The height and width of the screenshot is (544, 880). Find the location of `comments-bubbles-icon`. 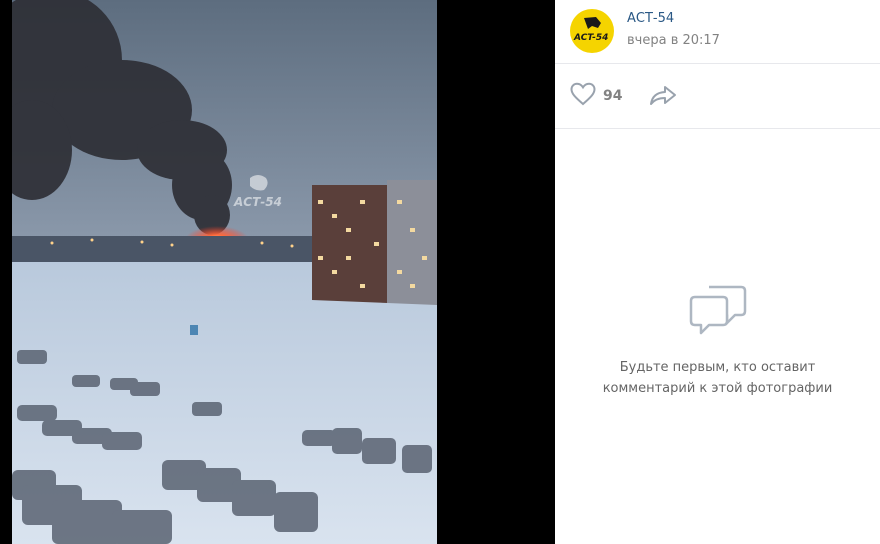

comments-bubbles-icon is located at coordinates (718, 313).